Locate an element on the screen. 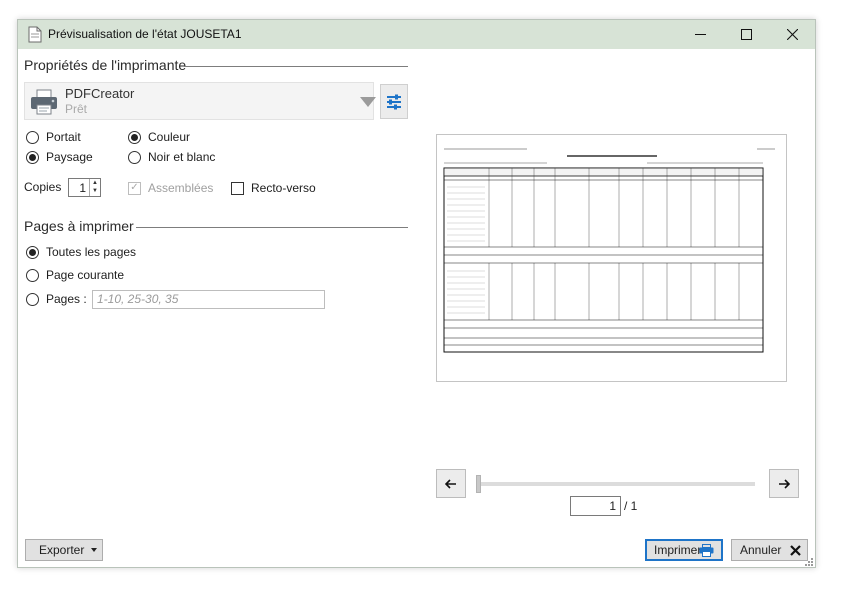 Image resolution: width=843 pixels, height=598 pixels. printer-properties-title: Propriétés de l'imprimante is located at coordinates (105, 65).